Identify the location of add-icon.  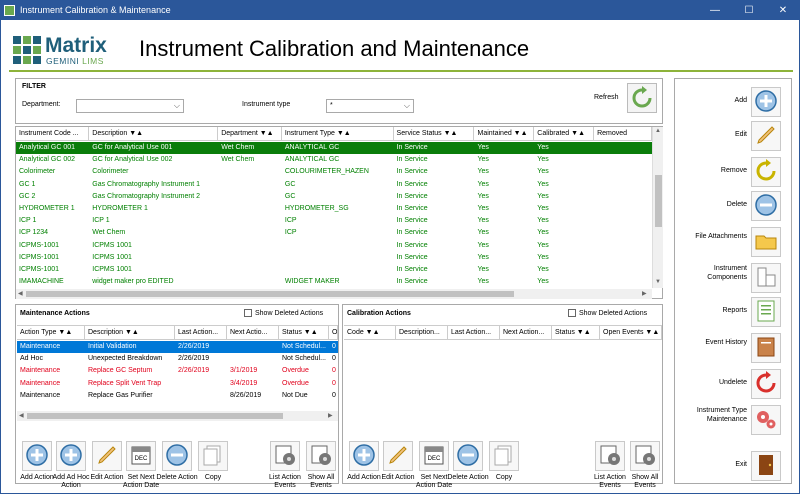
(766, 102).